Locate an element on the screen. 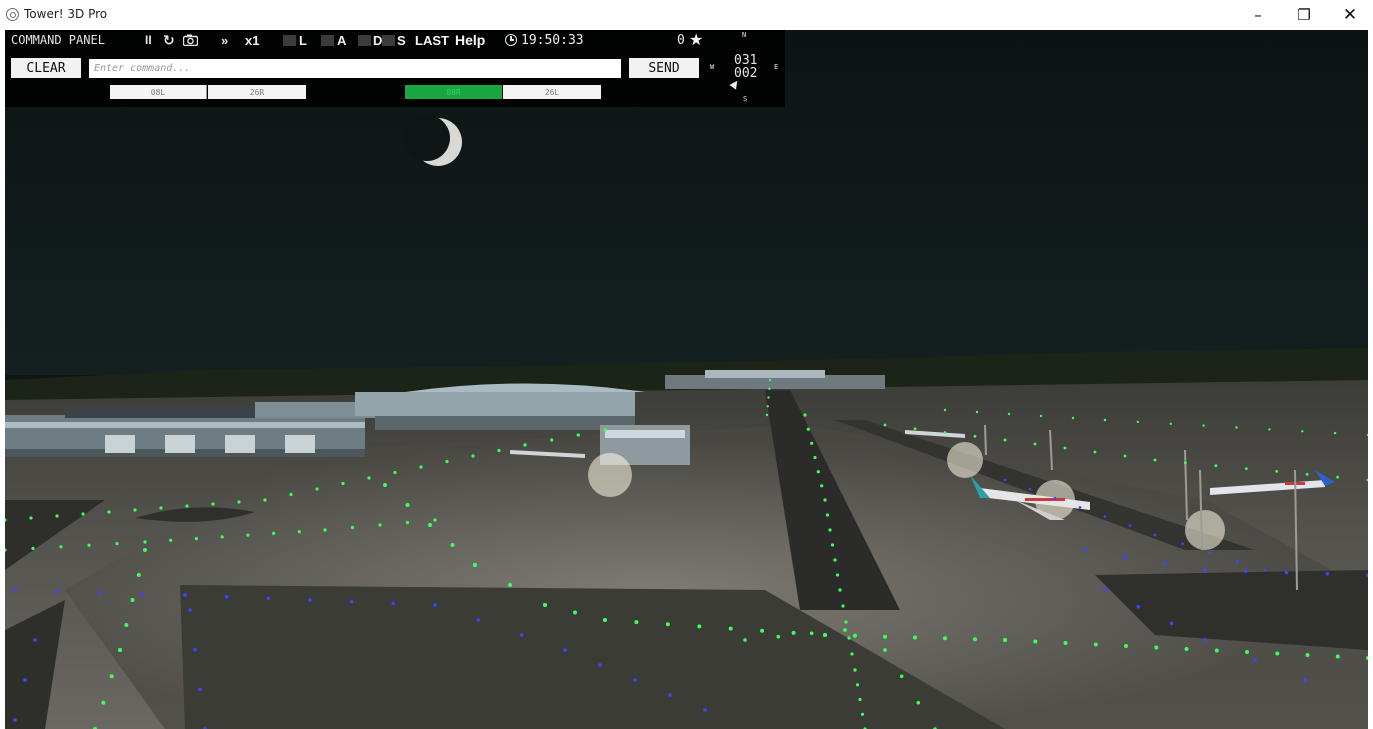 This screenshot has width=1373, height=729. help-button: Help is located at coordinates (470, 40).